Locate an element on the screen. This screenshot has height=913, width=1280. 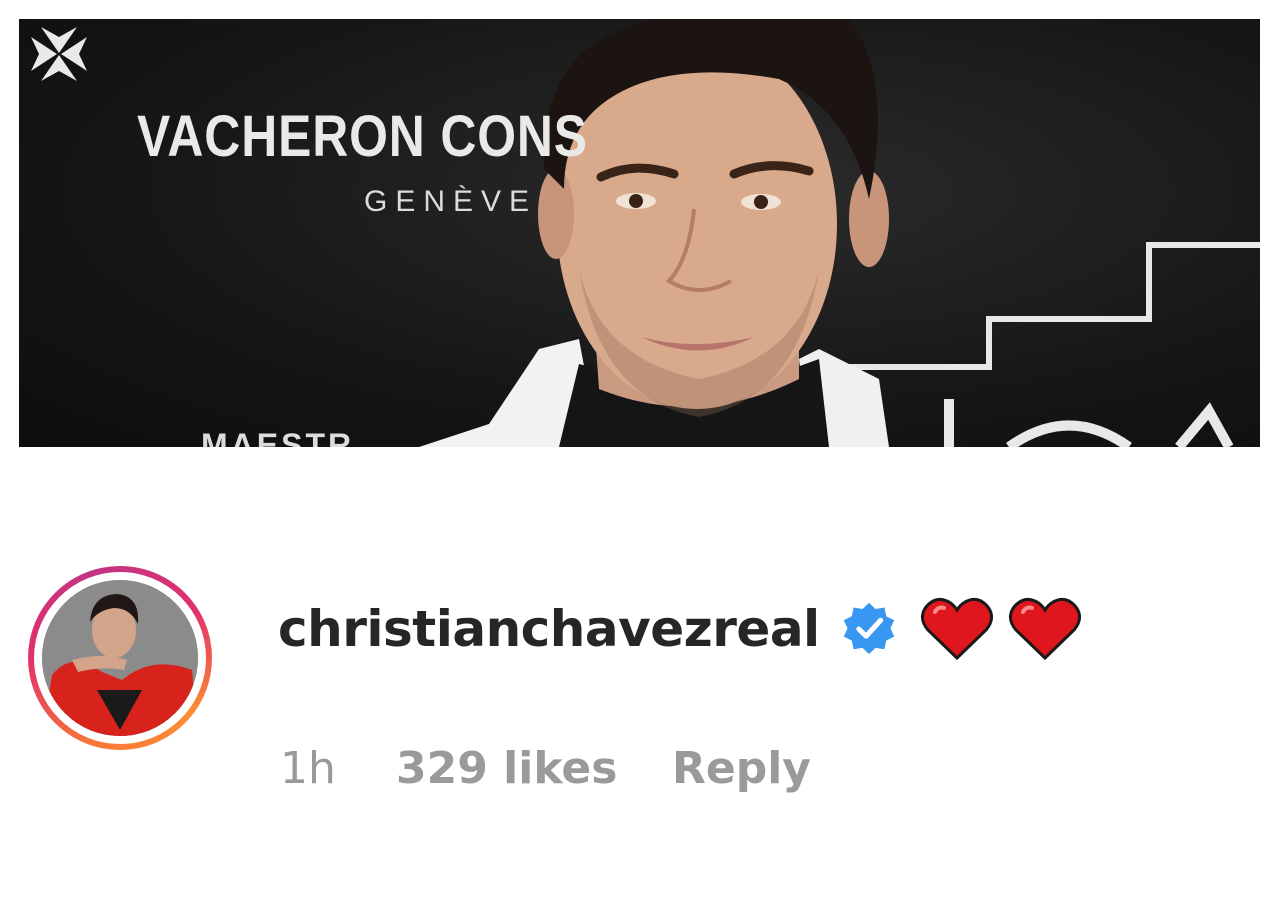
avatar is located at coordinates (120, 658).